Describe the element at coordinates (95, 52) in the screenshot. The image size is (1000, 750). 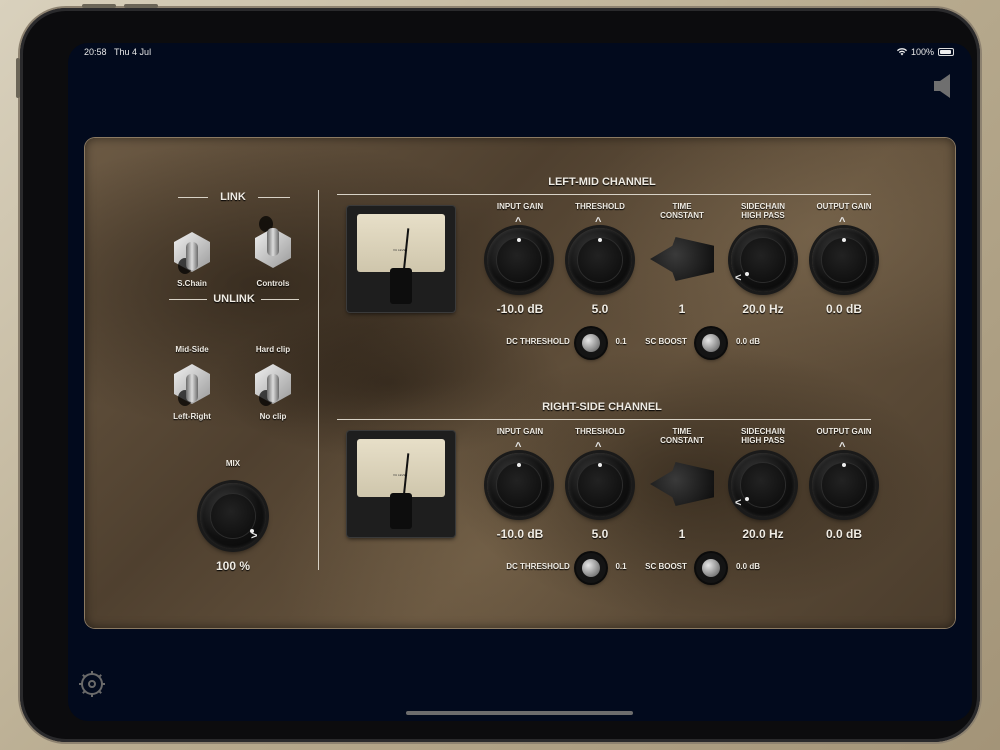
I see `status-time: 20:58` at that location.